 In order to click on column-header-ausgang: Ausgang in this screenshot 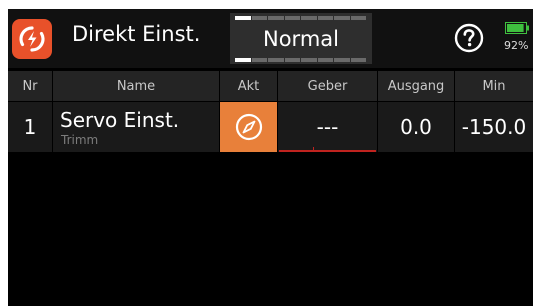, I will do `click(416, 86)`.